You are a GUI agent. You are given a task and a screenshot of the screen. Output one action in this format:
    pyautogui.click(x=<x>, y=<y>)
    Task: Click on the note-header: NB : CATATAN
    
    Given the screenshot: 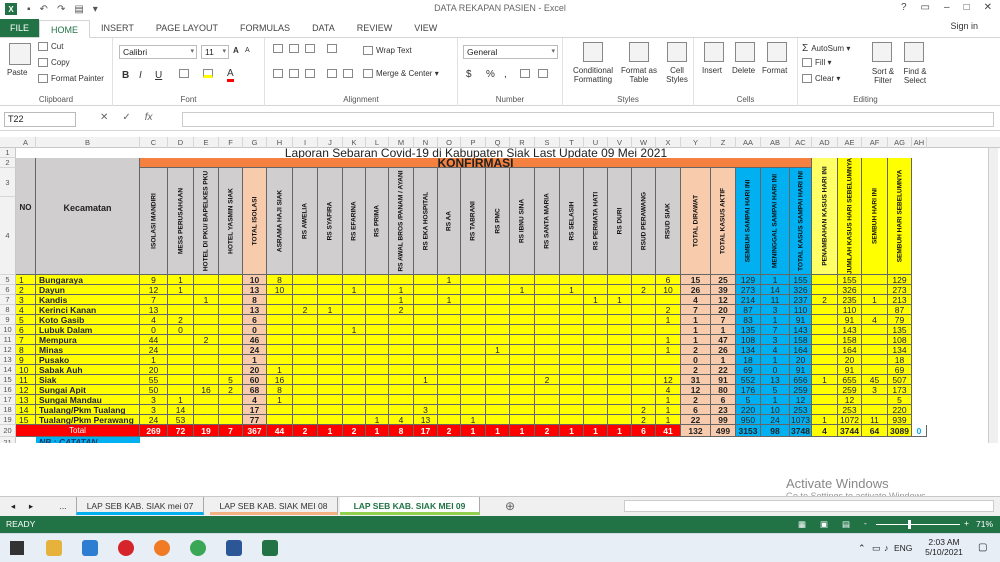 What is the action you would take?
    pyautogui.click(x=88, y=440)
    